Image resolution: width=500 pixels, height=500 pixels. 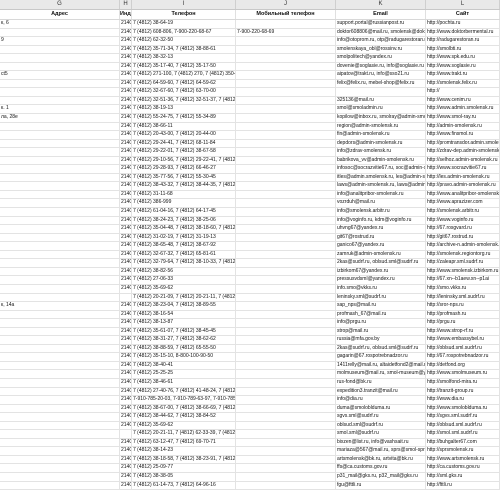 What do you see at coordinates (184, 451) in the screenshot?
I see `cell-phone: 7 (4812) 38-14-23` at bounding box center [184, 451].